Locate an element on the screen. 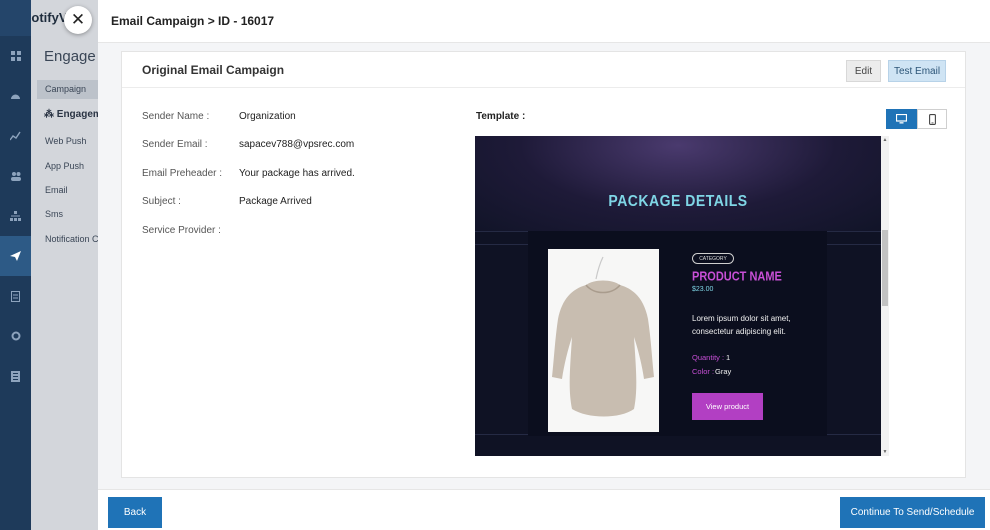 This screenshot has width=990, height=530. sidebar-item-notification: Notification C is located at coordinates (71, 239).